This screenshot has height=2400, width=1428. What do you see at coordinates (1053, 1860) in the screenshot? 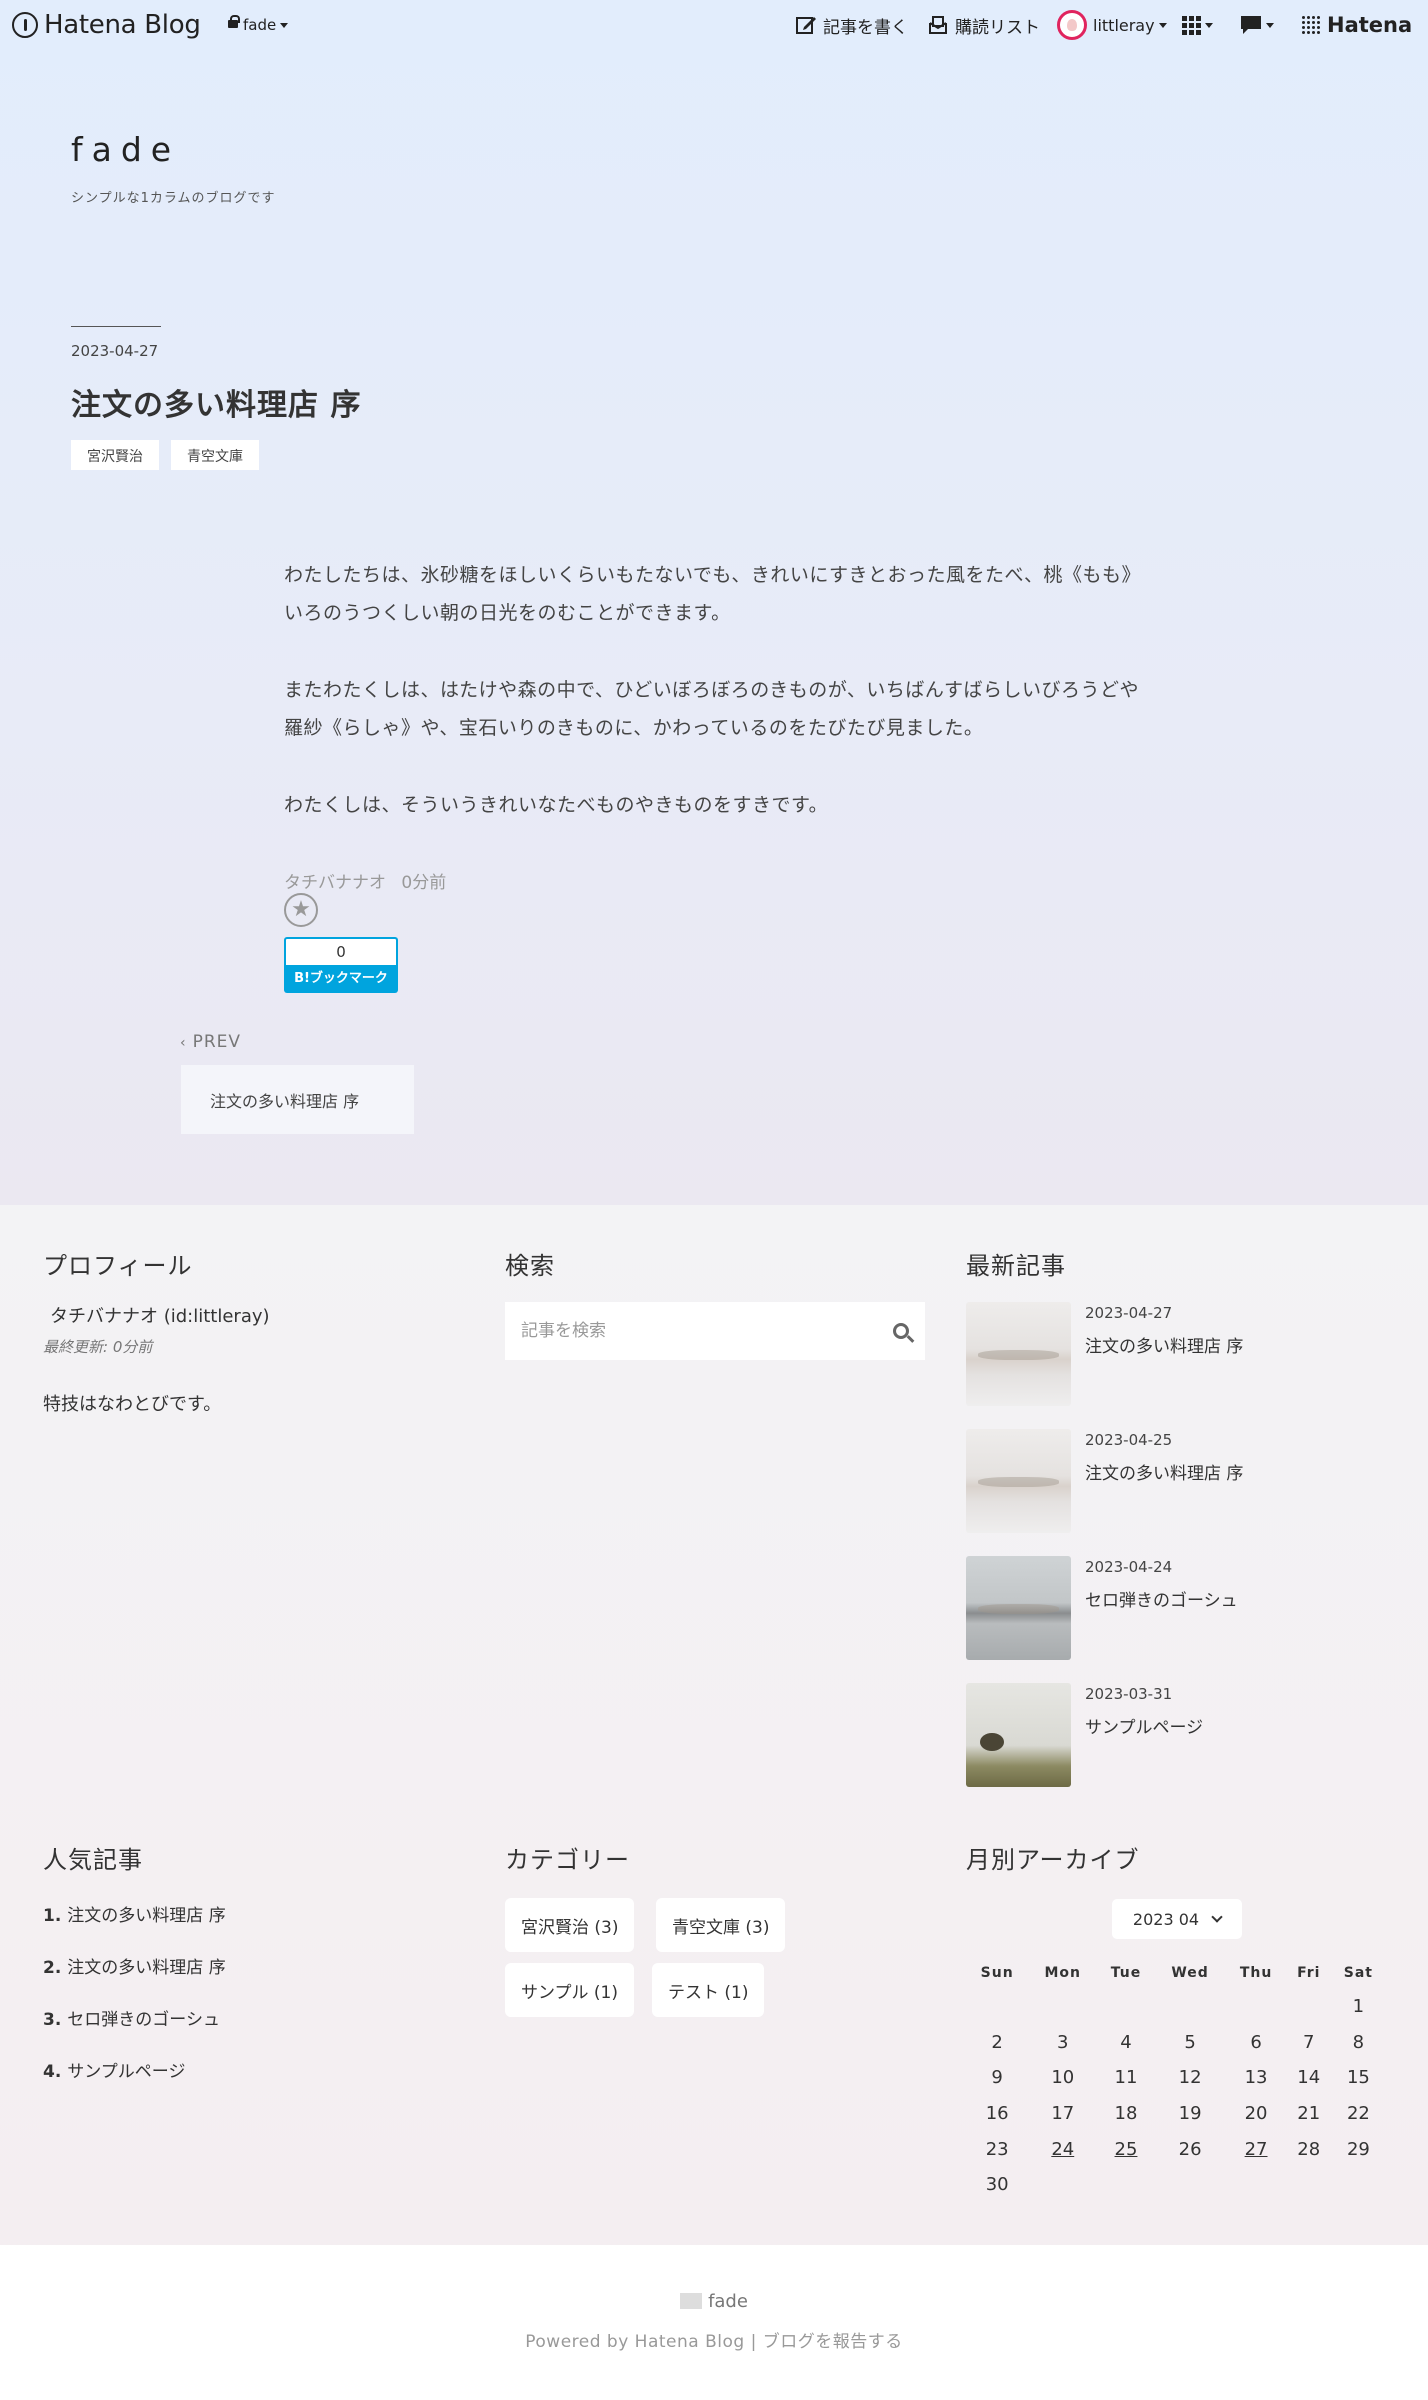
I see `archive-title: 月別アーカイブ` at bounding box center [1053, 1860].